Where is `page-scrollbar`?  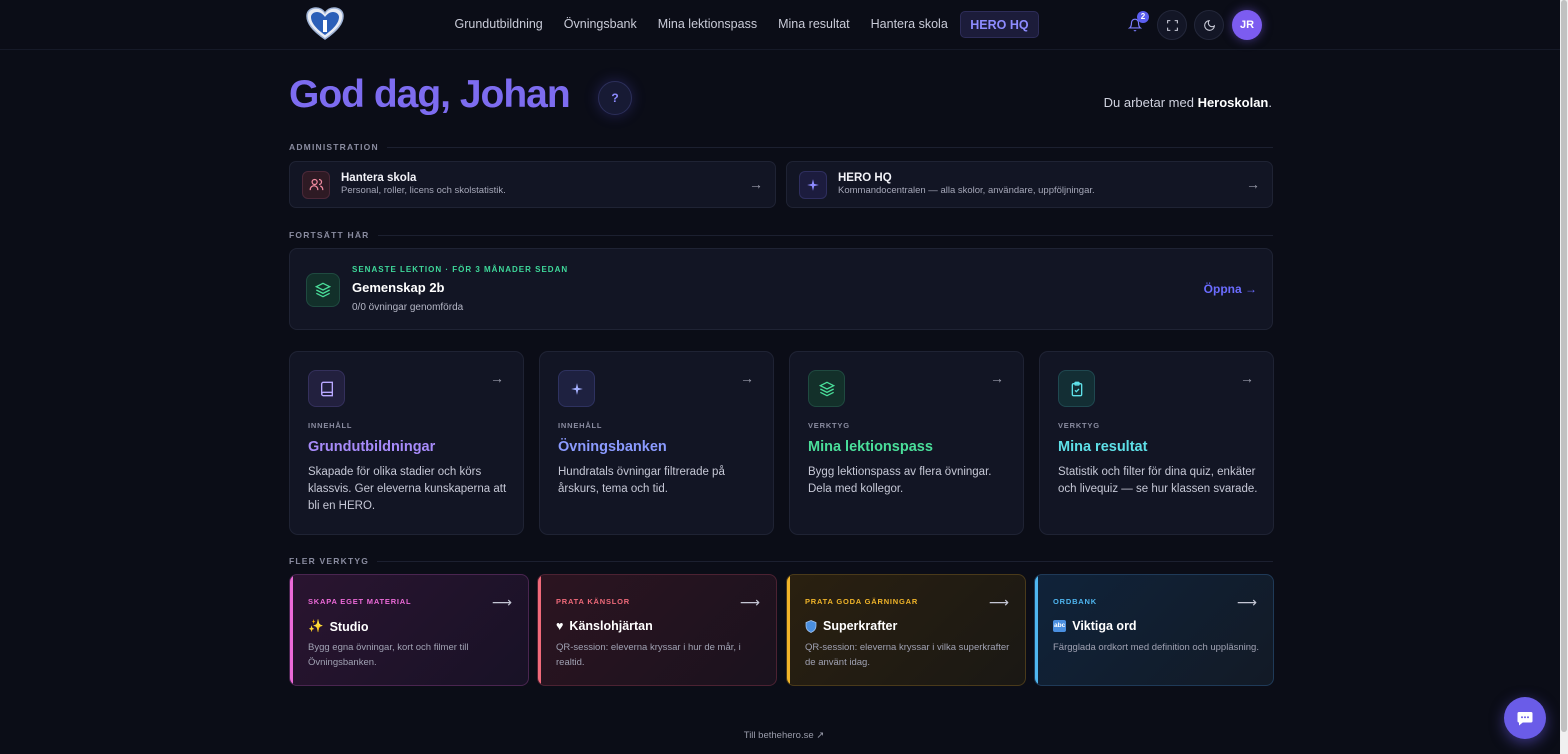 page-scrollbar is located at coordinates (1564, 377).